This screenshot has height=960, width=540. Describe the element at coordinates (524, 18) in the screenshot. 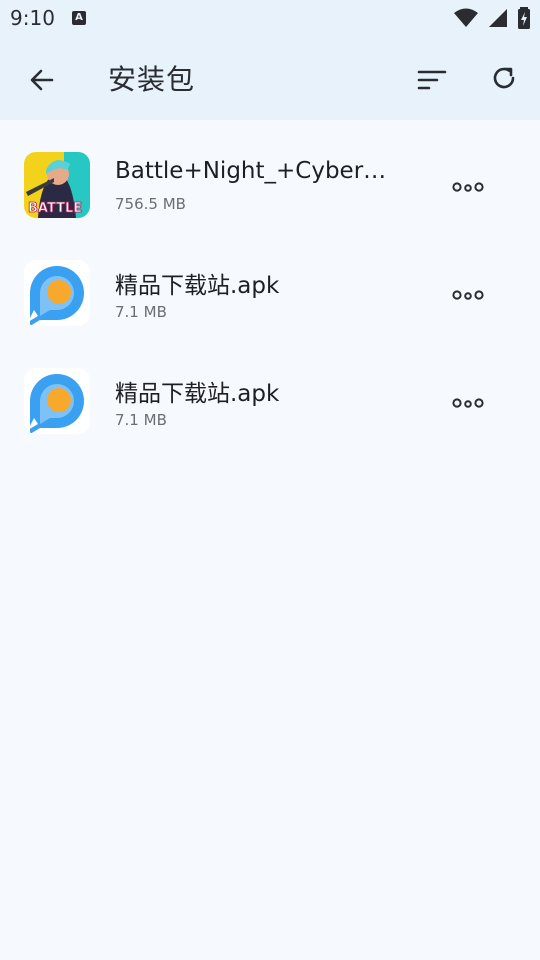

I see `battery-charging-icon` at that location.